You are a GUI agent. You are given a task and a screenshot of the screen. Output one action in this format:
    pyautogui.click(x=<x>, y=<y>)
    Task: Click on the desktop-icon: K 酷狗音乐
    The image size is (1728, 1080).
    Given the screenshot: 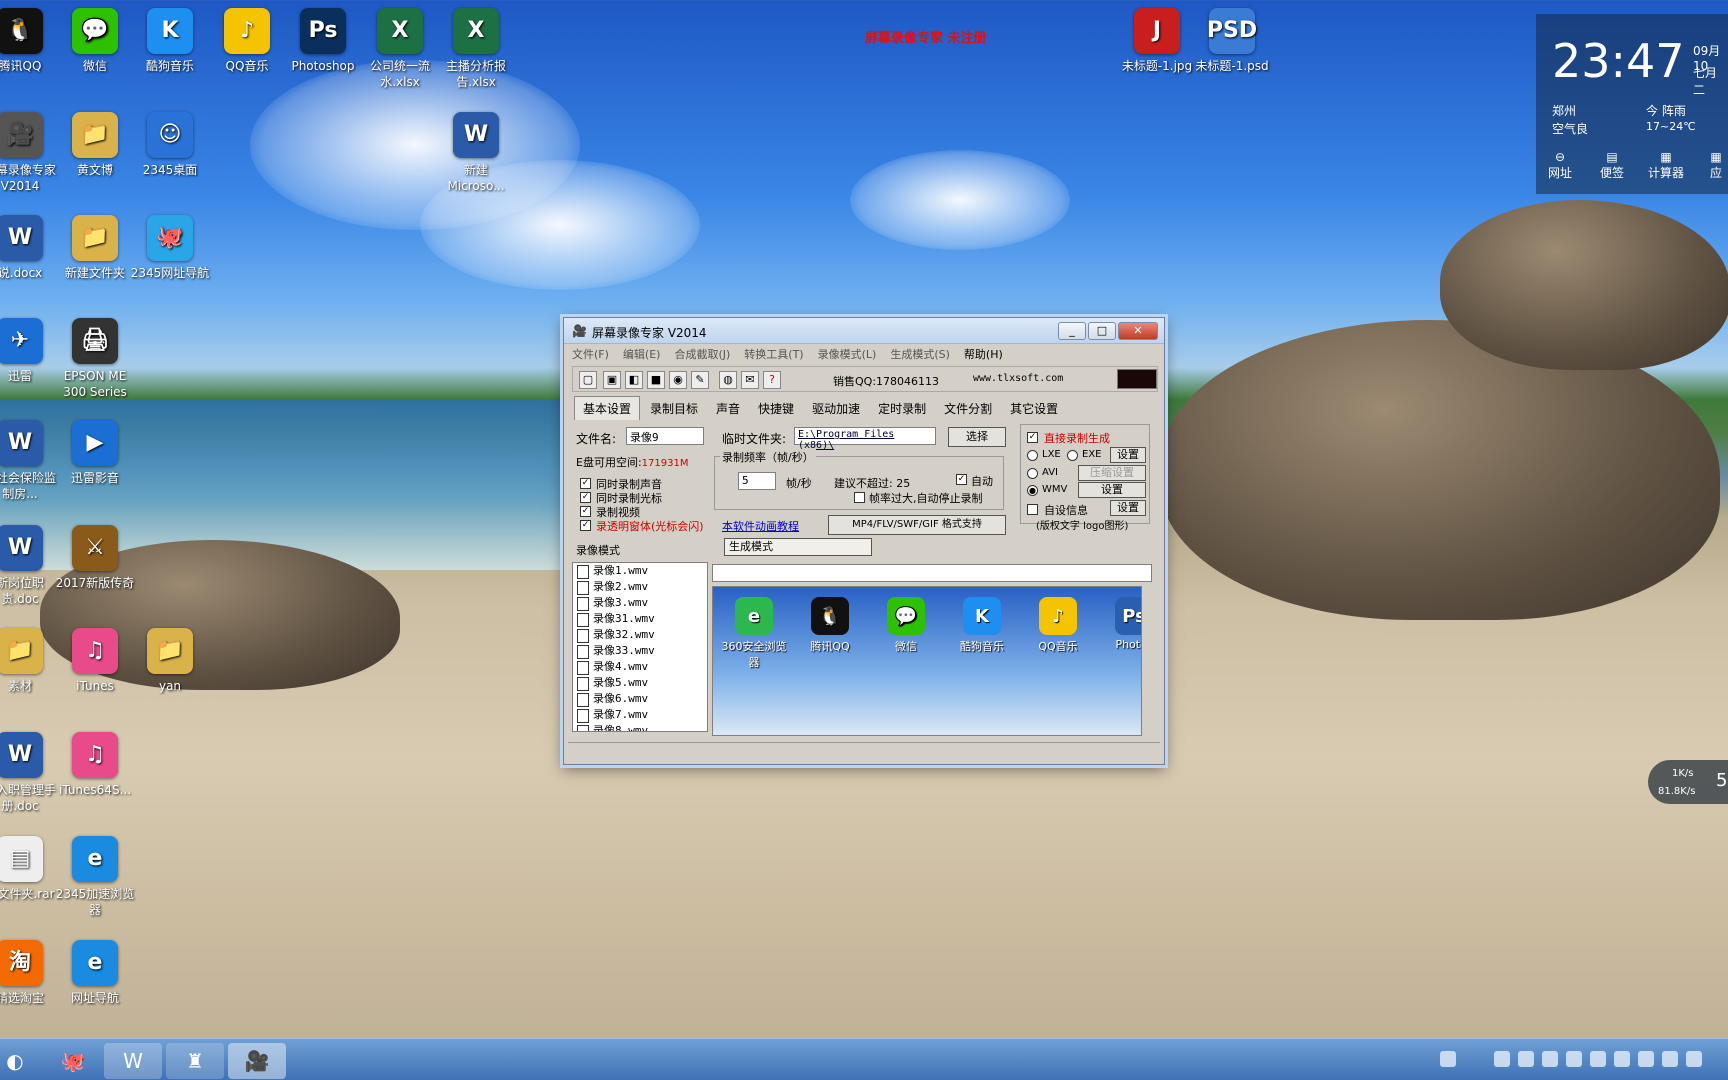 What is the action you would take?
    pyautogui.click(x=170, y=41)
    